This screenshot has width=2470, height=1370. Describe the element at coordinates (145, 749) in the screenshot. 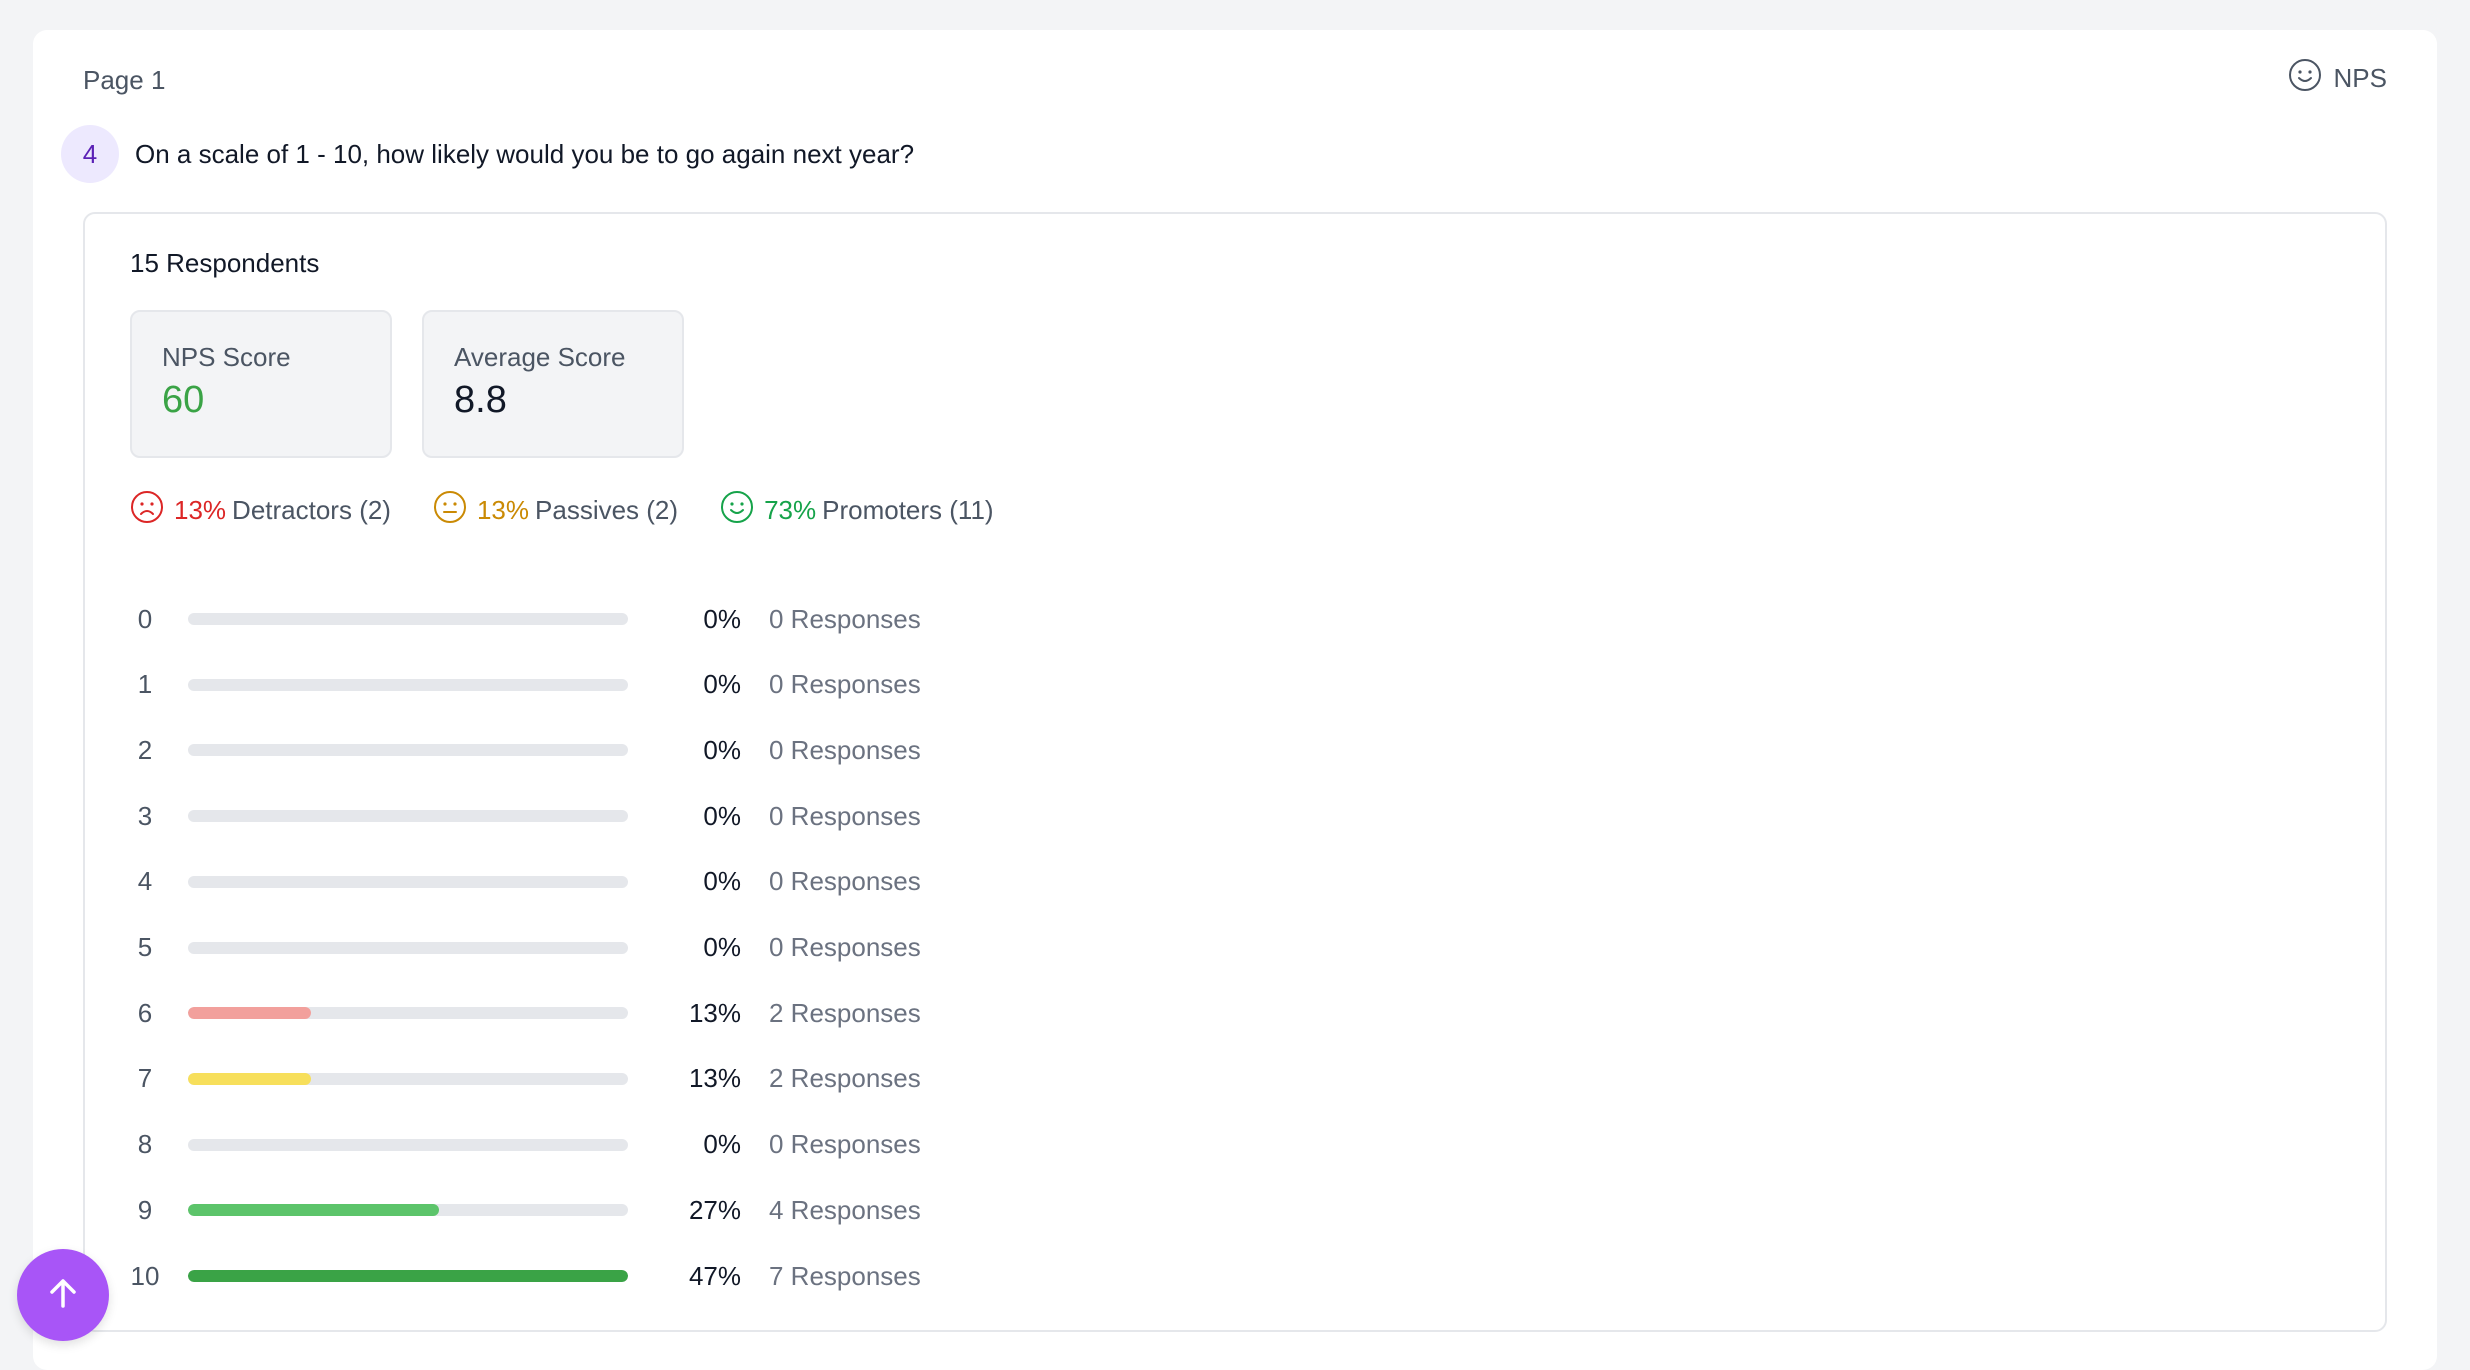

I see `score-label: 2` at that location.